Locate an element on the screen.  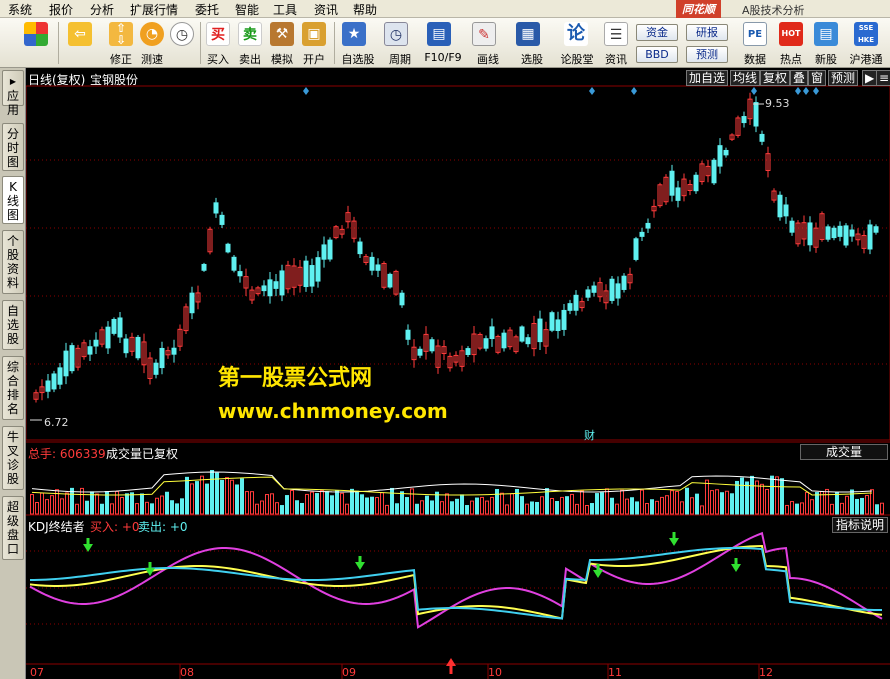
menu-analysis: 分析 is located at coordinates (102, 9).